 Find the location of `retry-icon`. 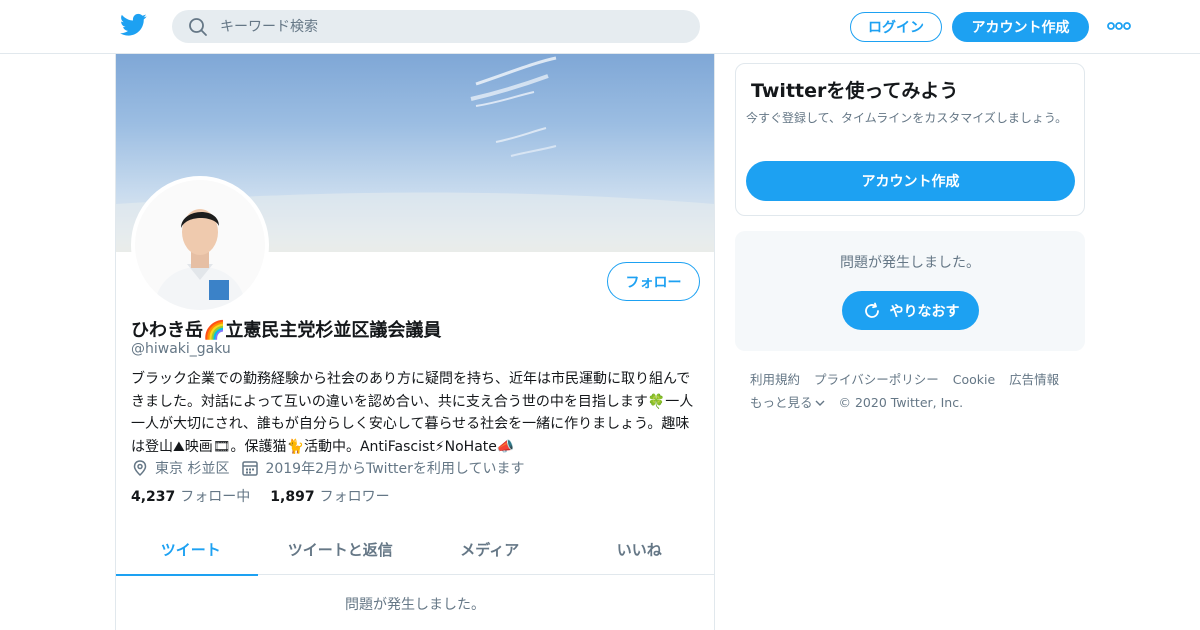

retry-icon is located at coordinates (871, 310).